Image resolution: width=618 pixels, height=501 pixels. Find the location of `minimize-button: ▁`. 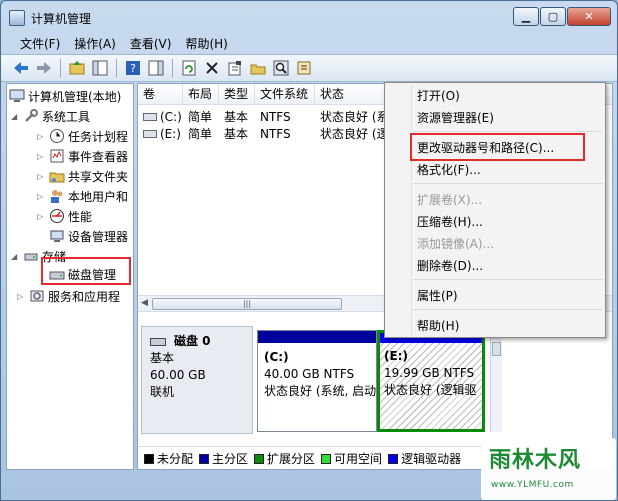

minimize-button: ▁ is located at coordinates (526, 16).